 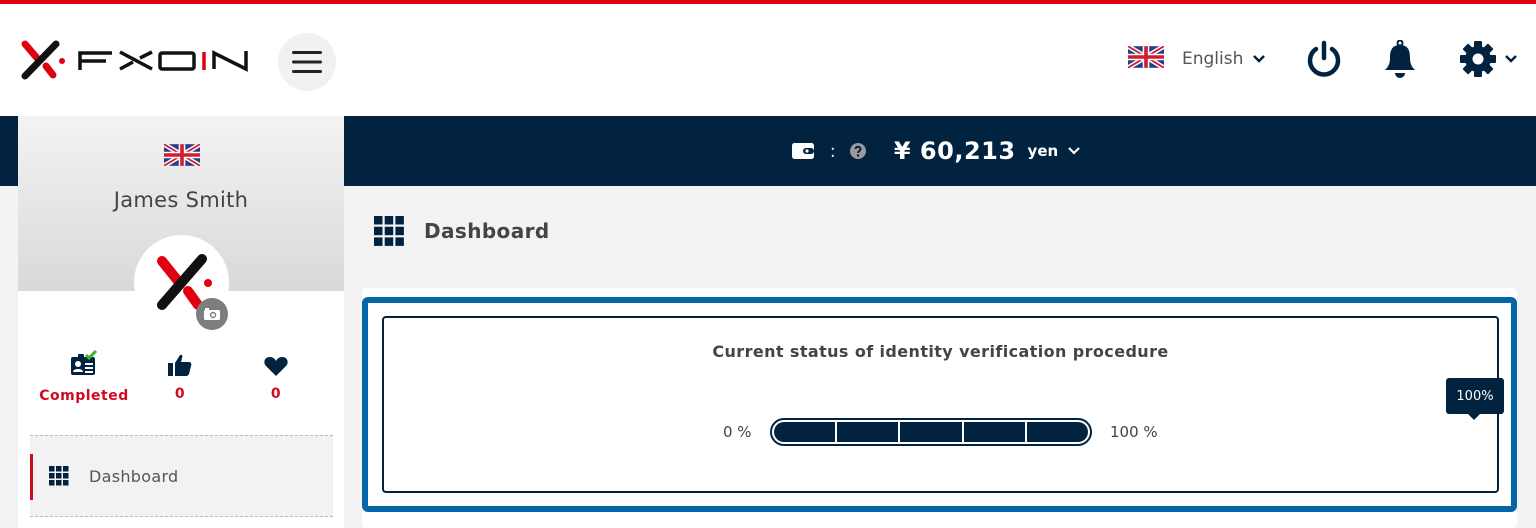 I want to click on power-icon, so click(x=1324, y=58).